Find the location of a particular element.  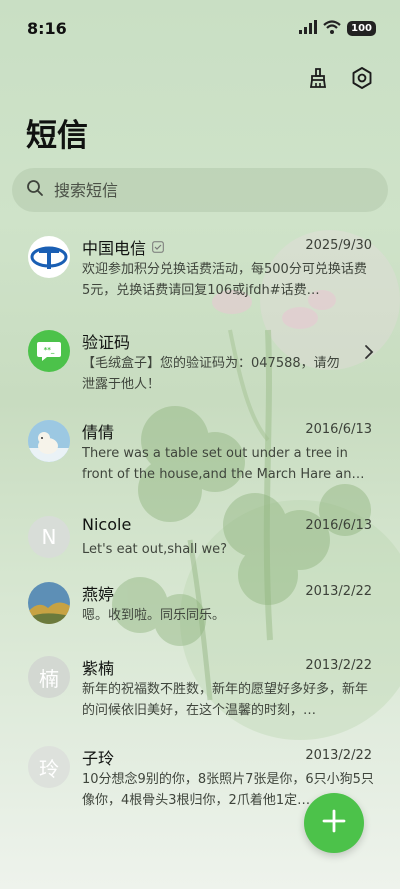

wifi-icon is located at coordinates (332, 28).